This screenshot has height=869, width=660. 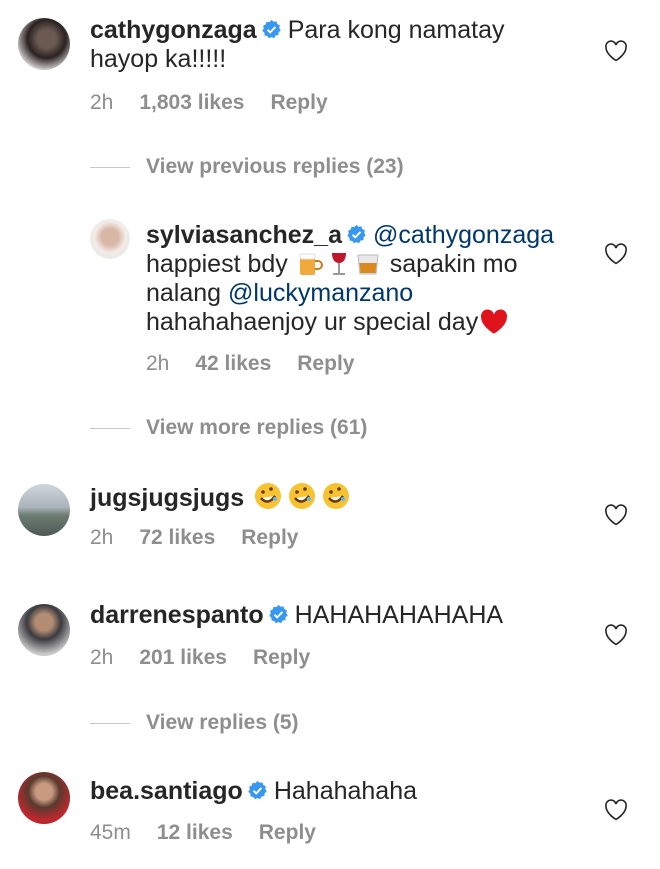 I want to click on likes-count: 201 likes, so click(x=183, y=657).